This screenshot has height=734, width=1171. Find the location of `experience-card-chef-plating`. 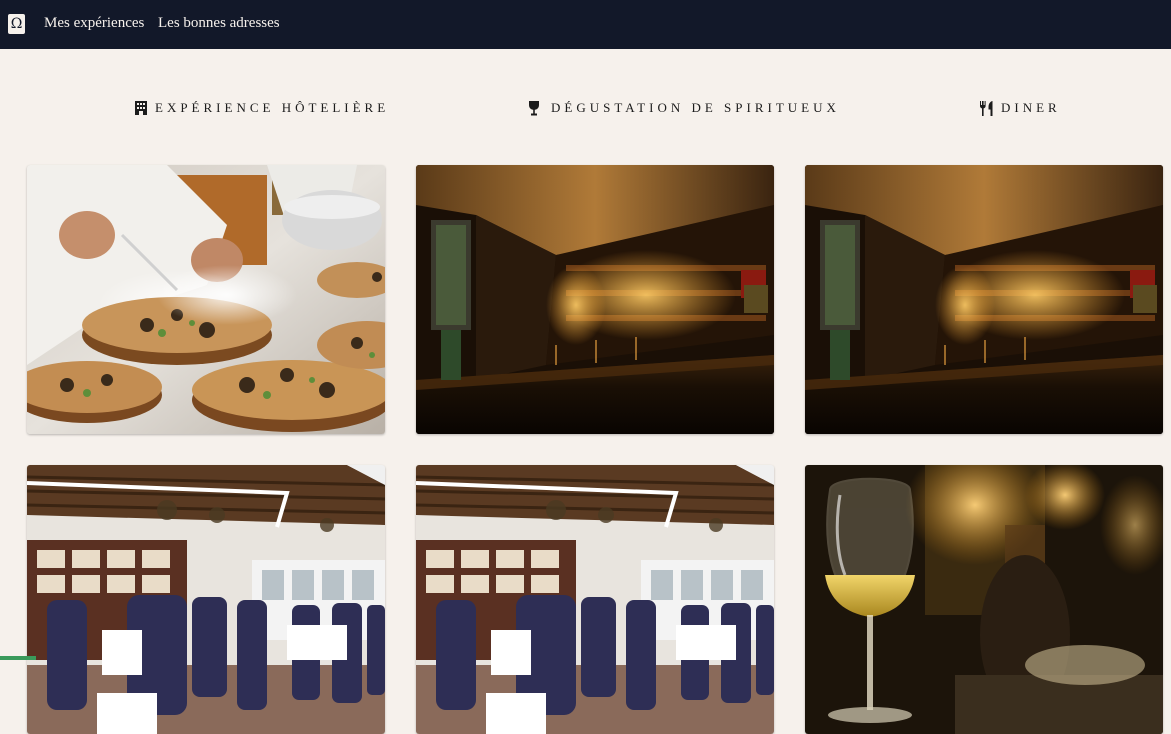

experience-card-chef-plating is located at coordinates (206, 299).